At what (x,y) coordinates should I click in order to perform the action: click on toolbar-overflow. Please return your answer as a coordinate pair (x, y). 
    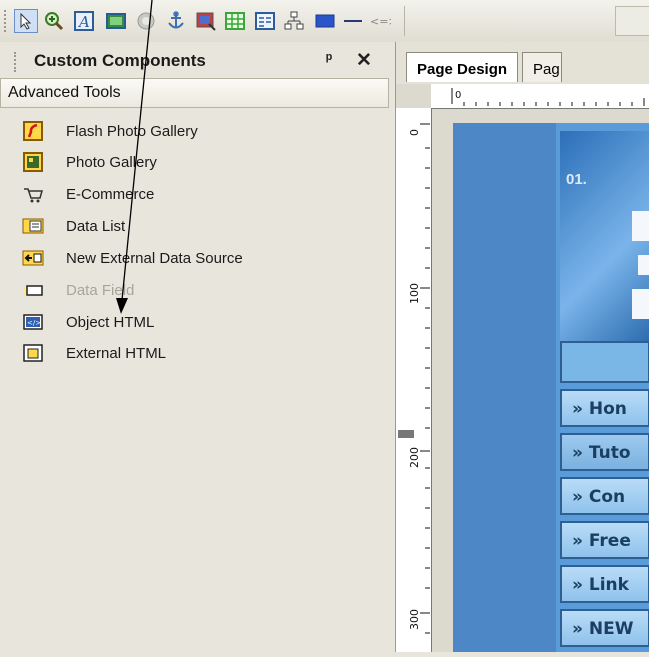
    Looking at the image, I should click on (632, 21).